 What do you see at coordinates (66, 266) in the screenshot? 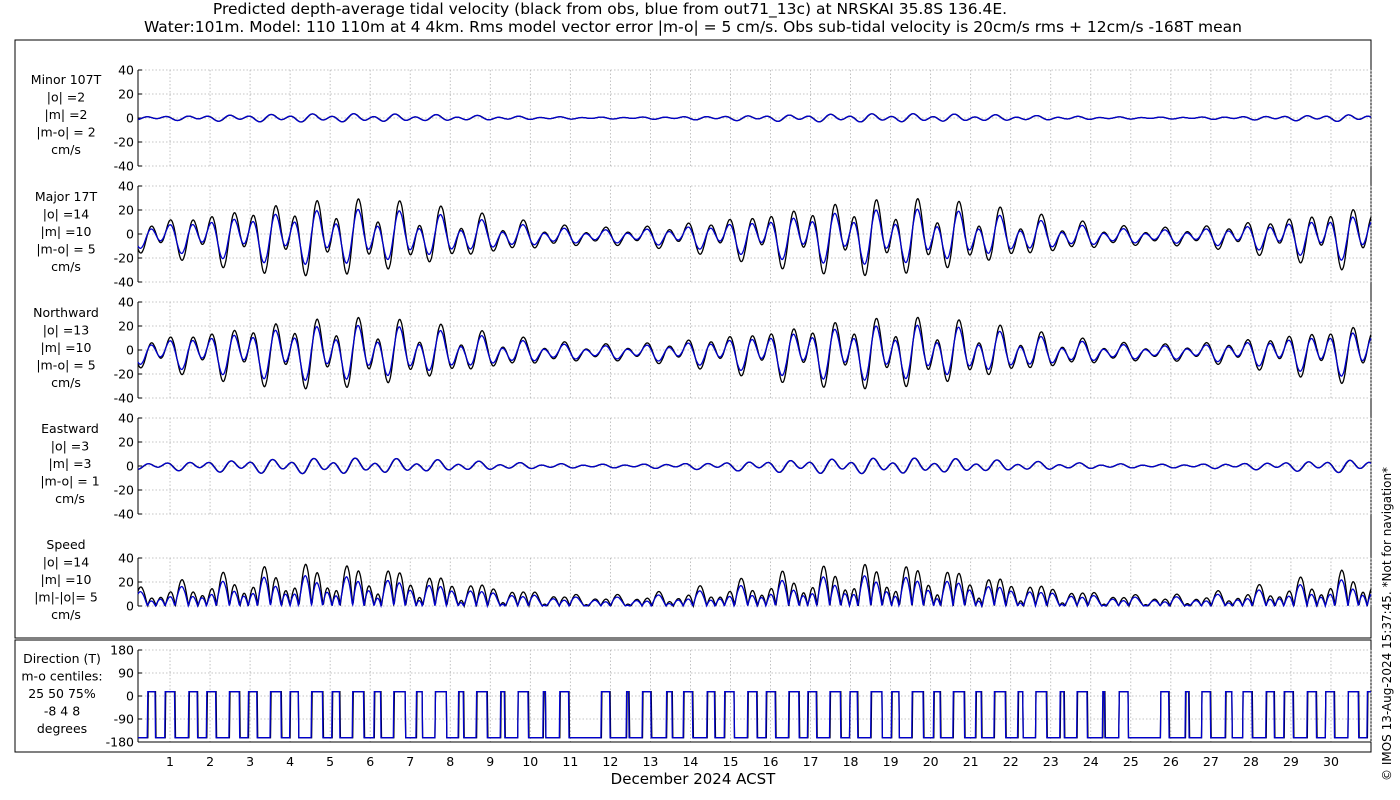
I see `panel-label-major: cm/s` at bounding box center [66, 266].